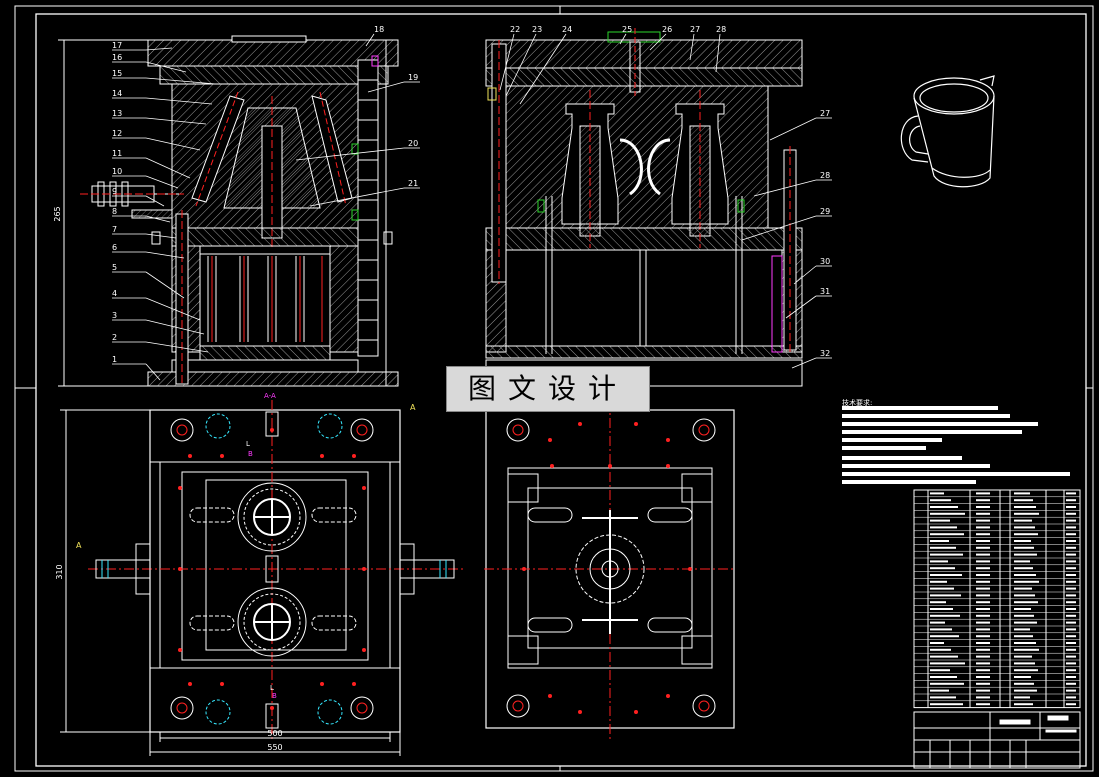  I want to click on cup-isometric-view, so click(947, 131).